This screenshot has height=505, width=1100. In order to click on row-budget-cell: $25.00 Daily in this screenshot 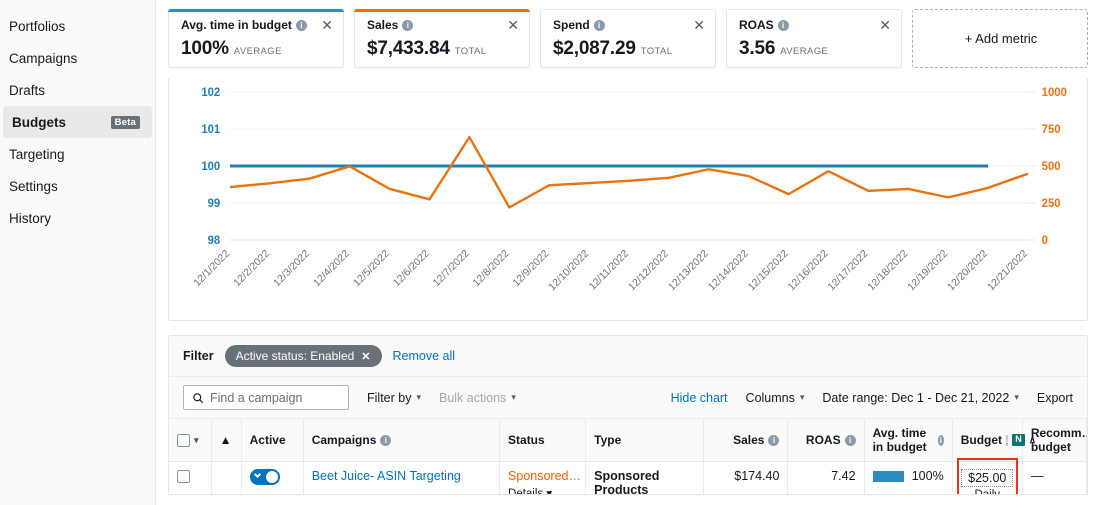, I will do `click(987, 476)`.